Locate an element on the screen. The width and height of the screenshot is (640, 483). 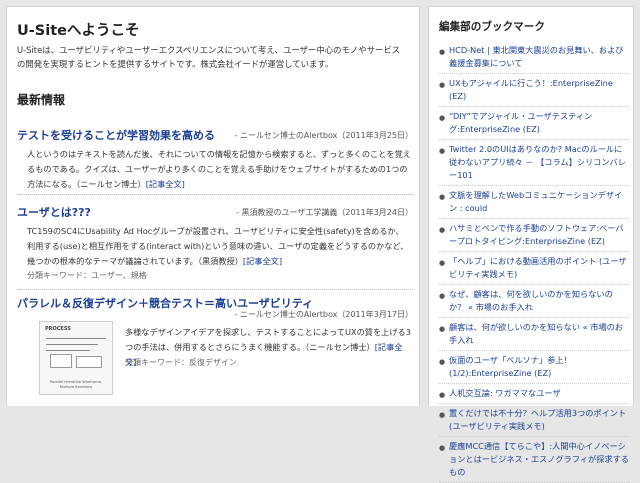
bookmark-item: ● UXもアジャイルに行こう！:EnterpriseZine (EZ) is located at coordinates (534, 90).